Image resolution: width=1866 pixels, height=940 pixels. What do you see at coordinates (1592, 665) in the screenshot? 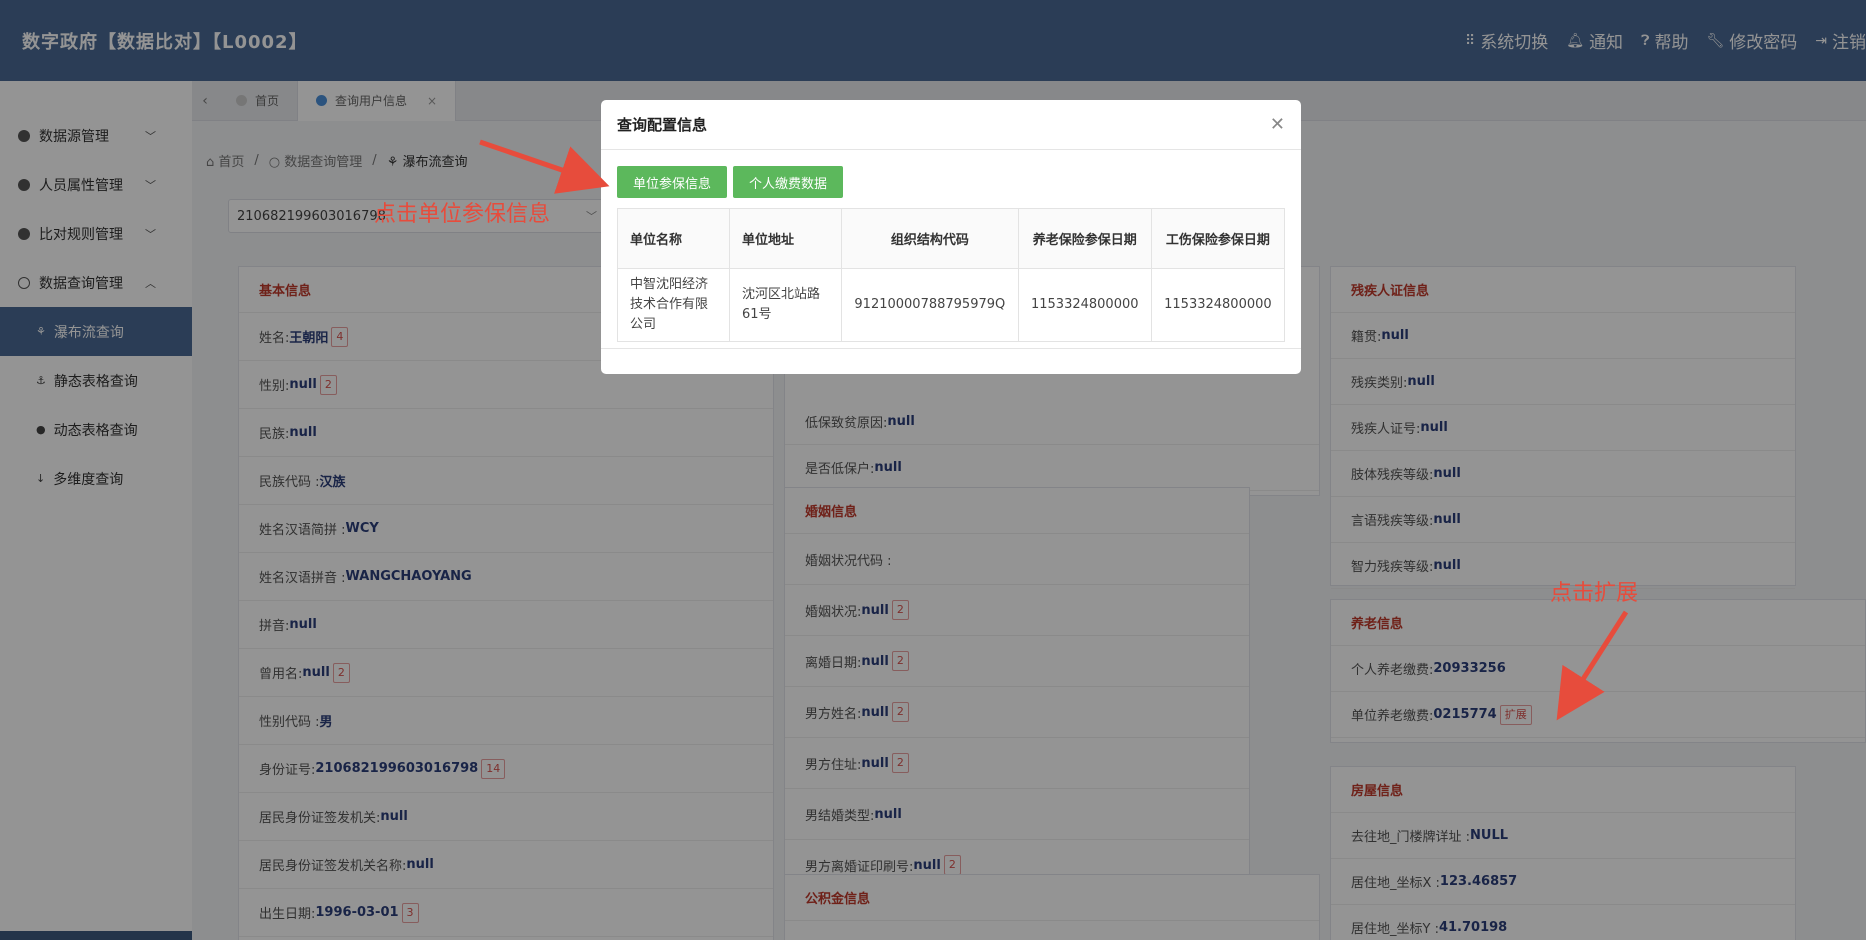
I see `arrow-to-expand` at bounding box center [1592, 665].